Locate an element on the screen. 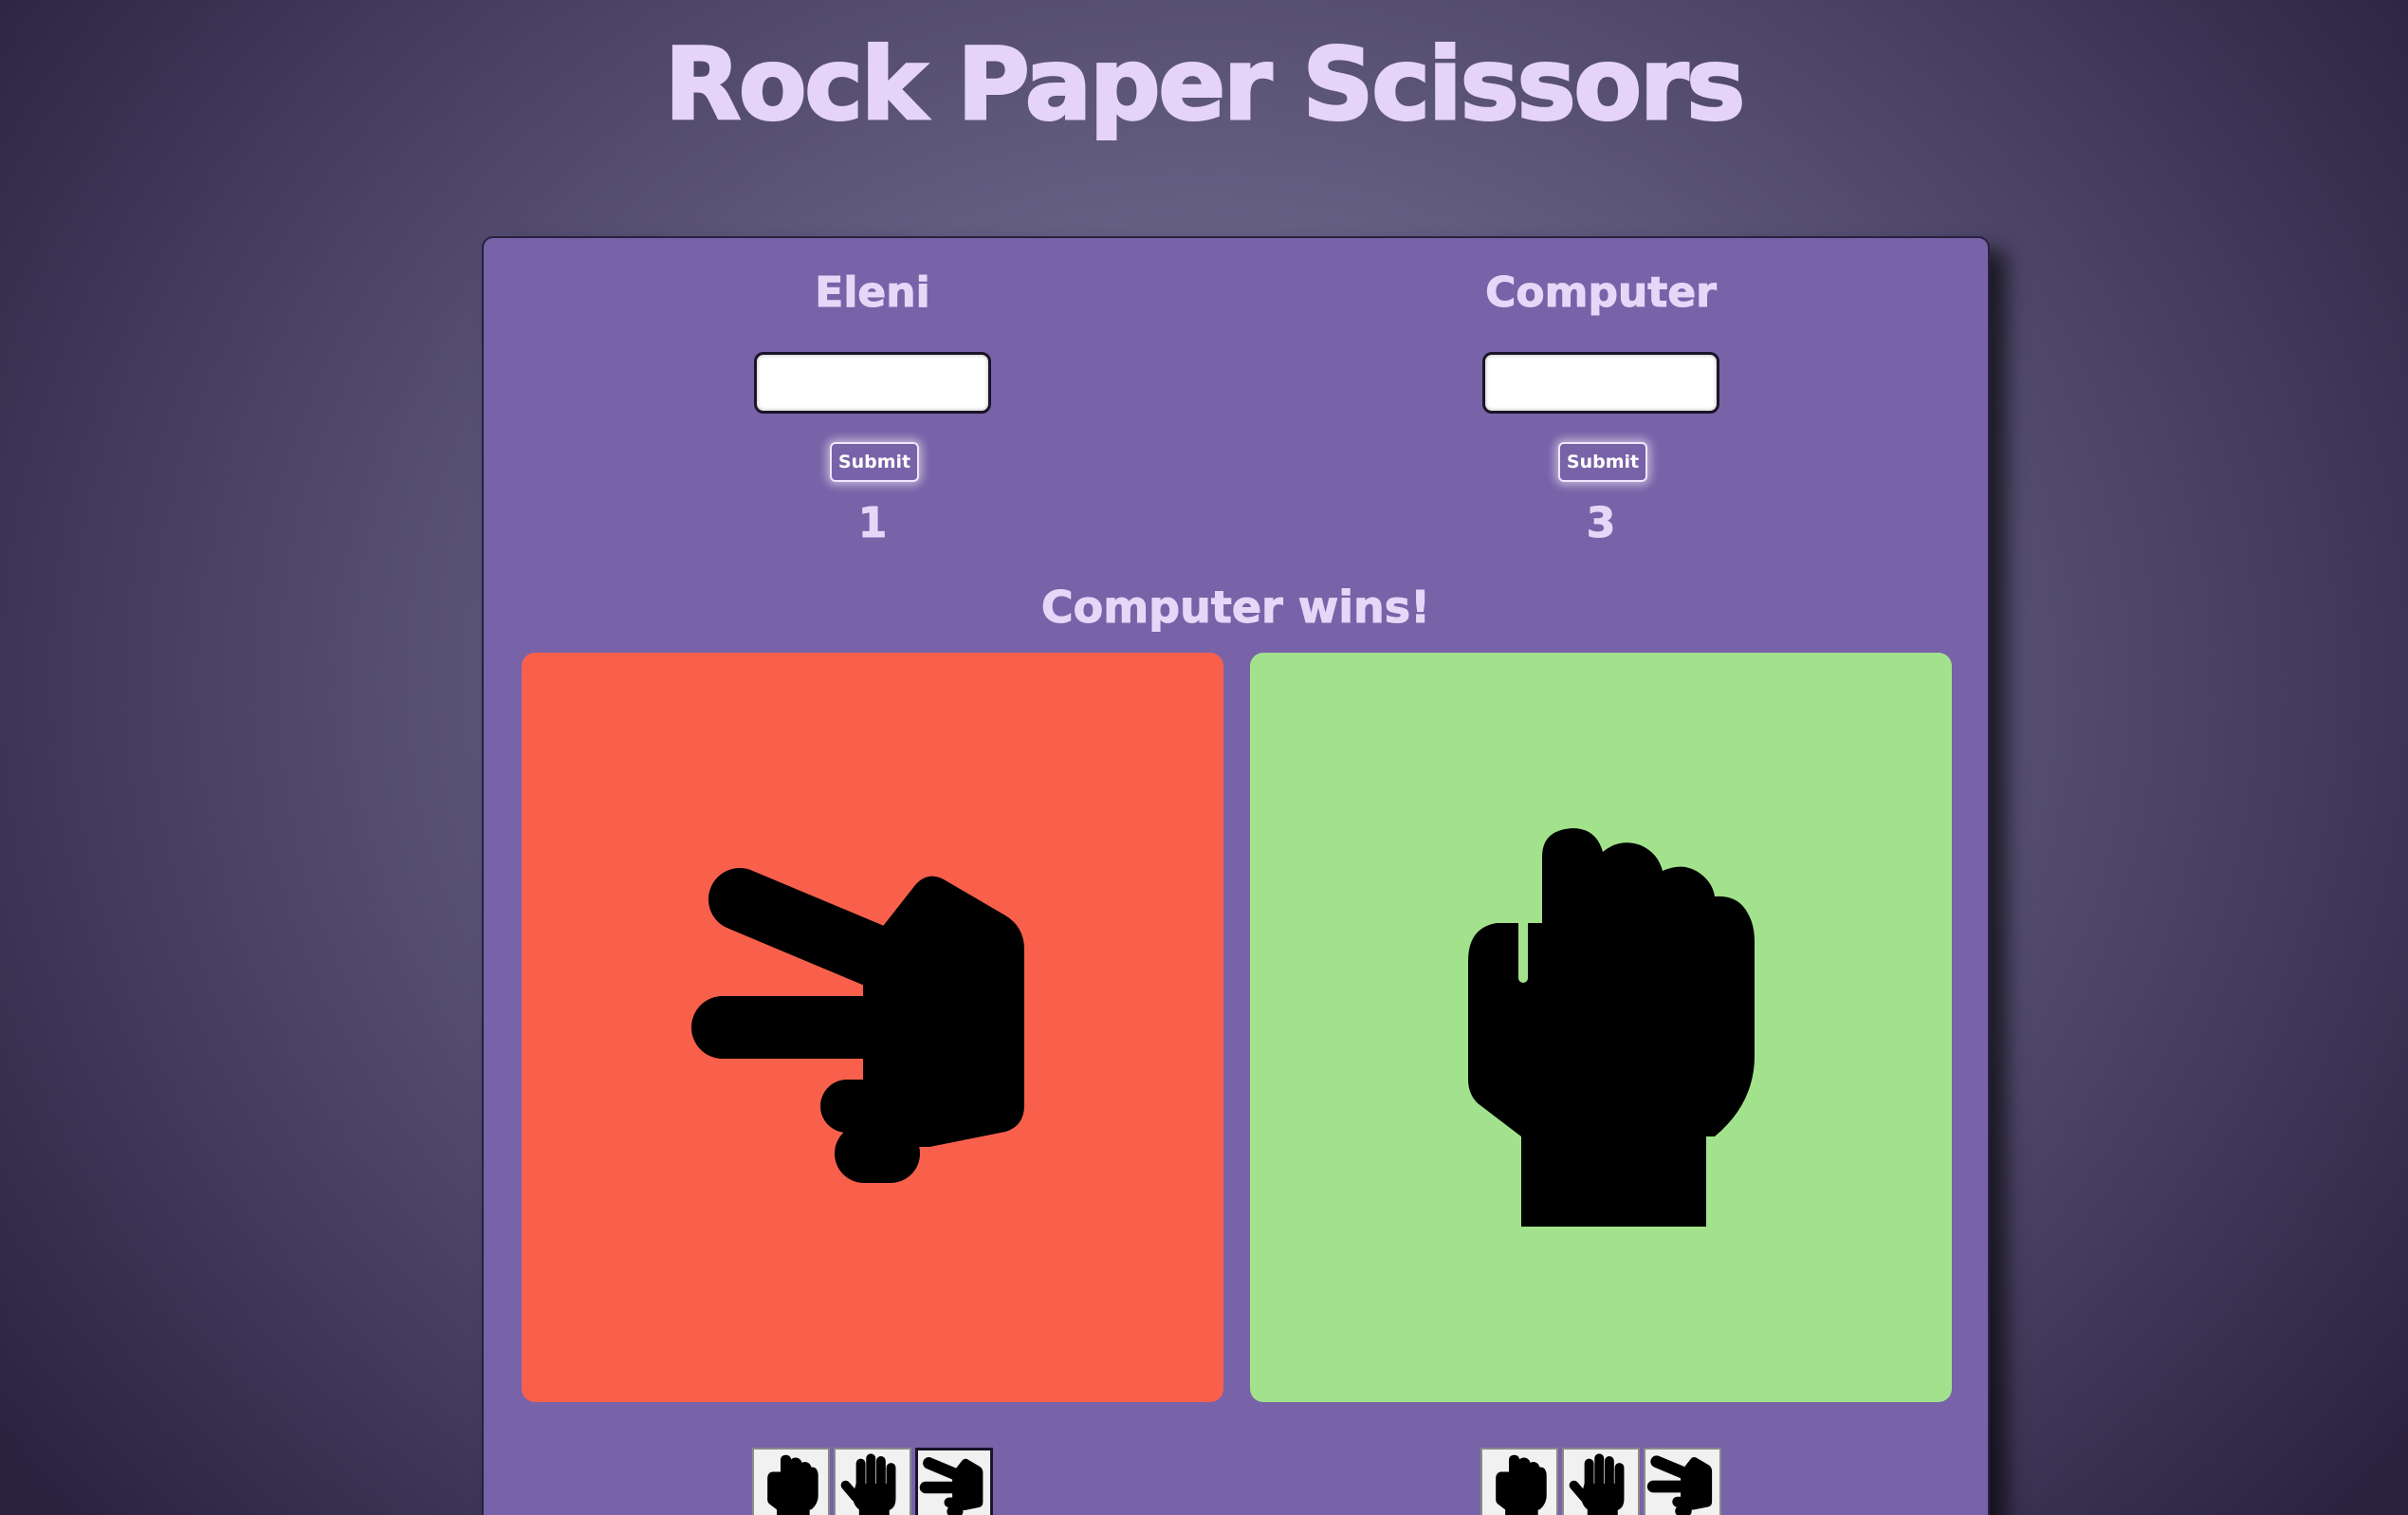 This screenshot has height=1515, width=2408. computer-choice-input is located at coordinates (1601, 383).